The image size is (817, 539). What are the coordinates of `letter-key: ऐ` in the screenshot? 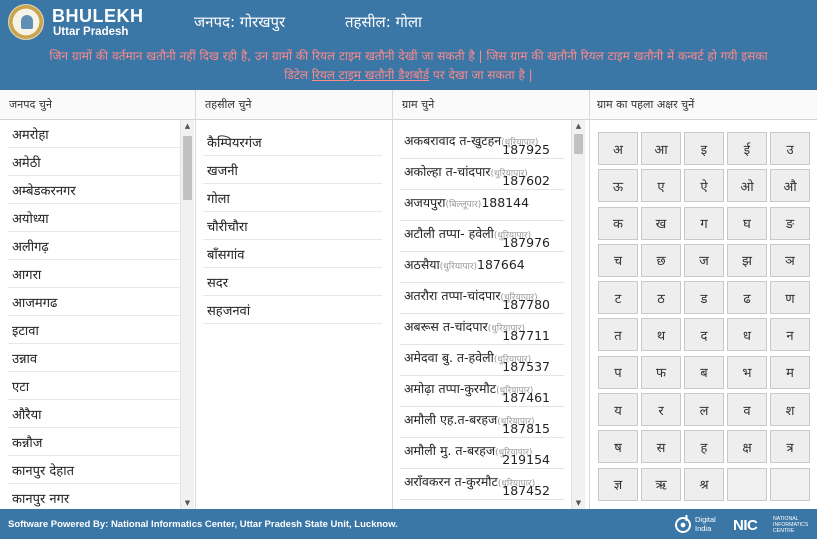 It's located at (704, 186).